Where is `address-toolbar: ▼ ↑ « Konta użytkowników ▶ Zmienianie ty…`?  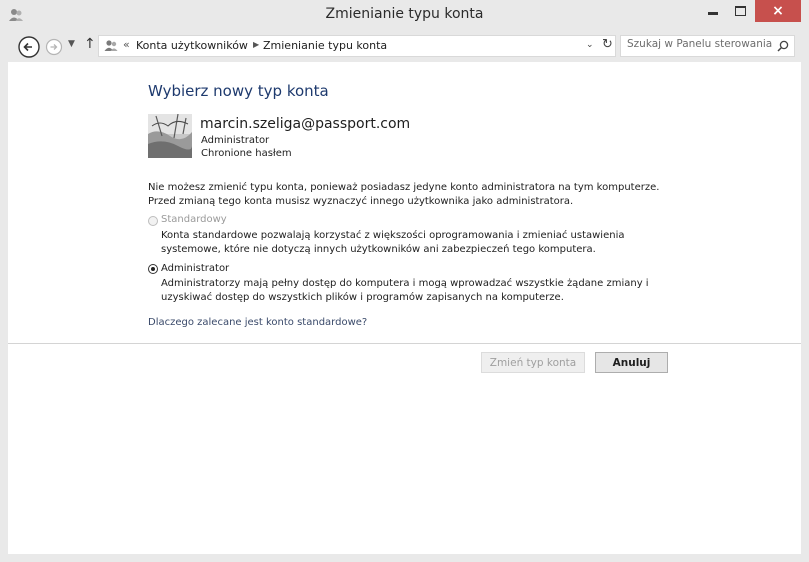
address-toolbar: ▼ ↑ « Konta użytkowników ▶ Zmienianie ty… is located at coordinates (404, 46).